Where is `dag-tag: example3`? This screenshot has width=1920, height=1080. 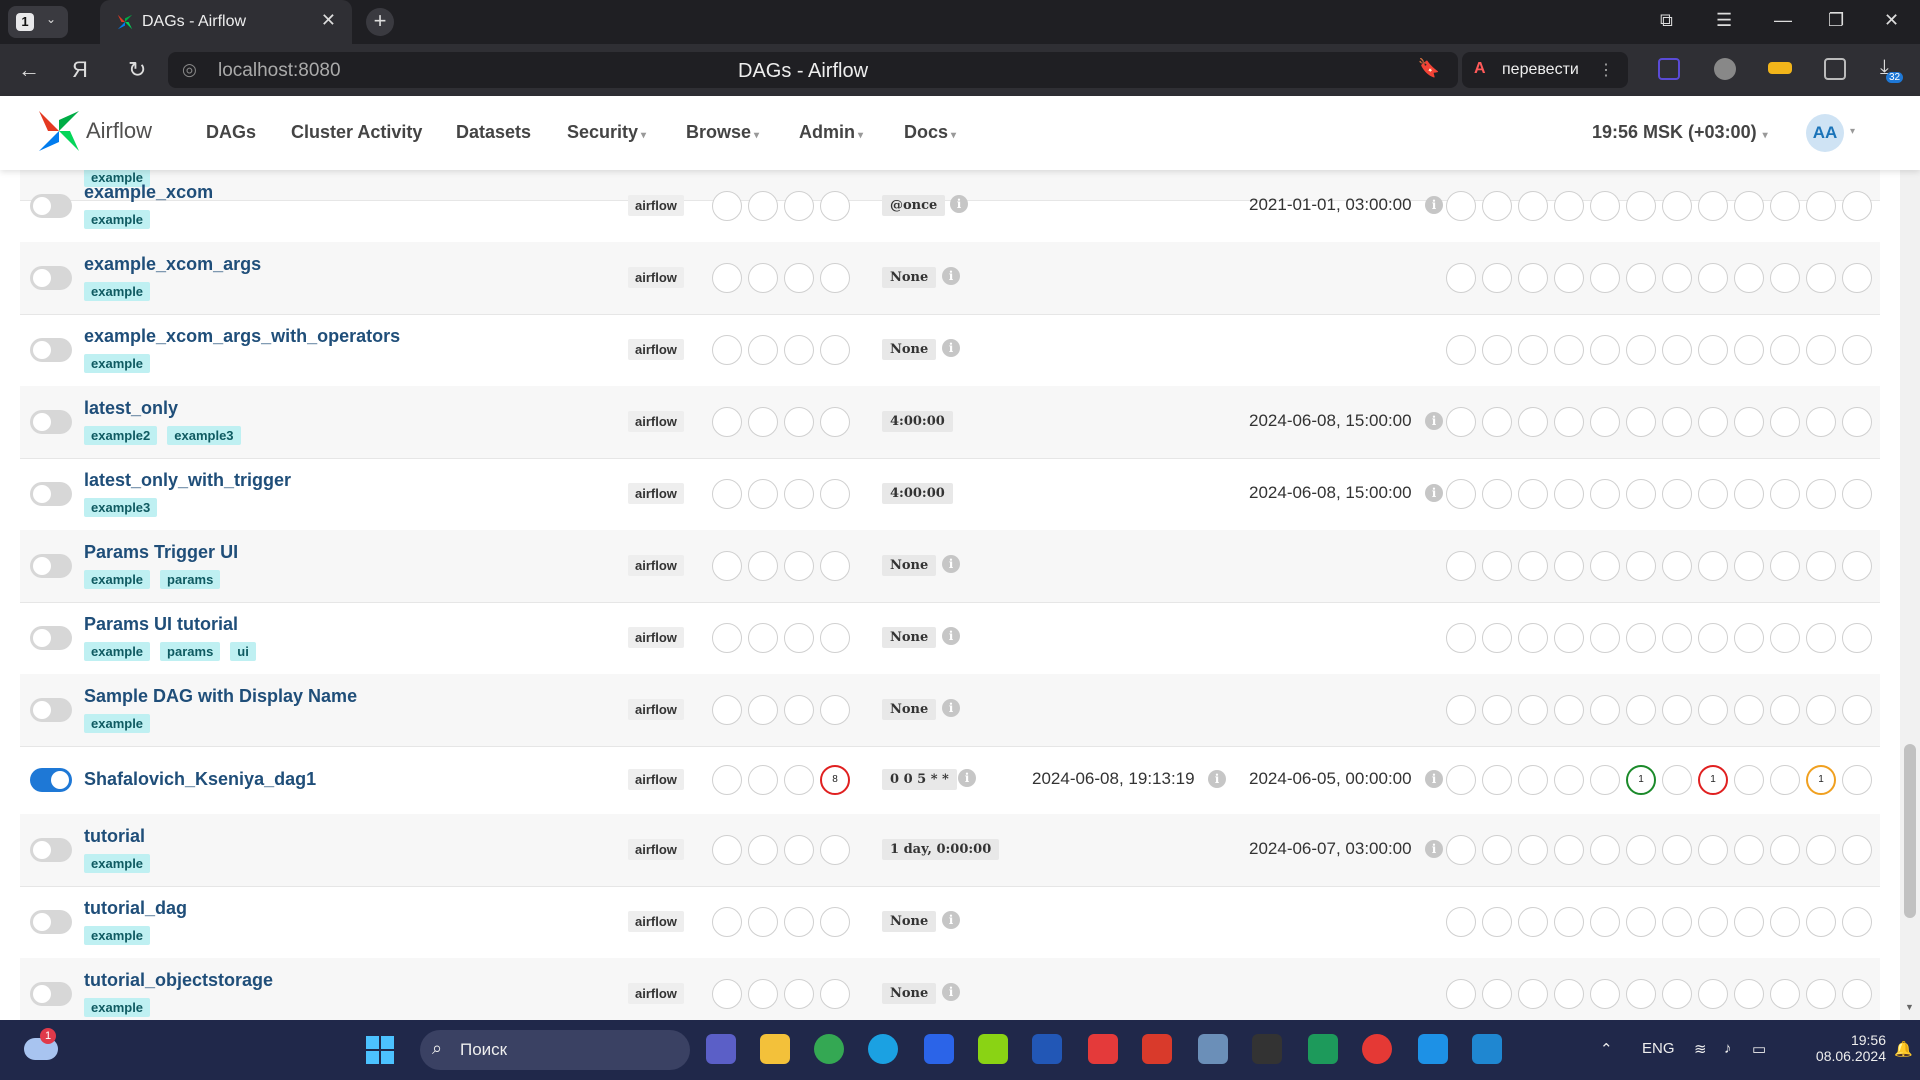
dag-tag: example3 is located at coordinates (204, 435).